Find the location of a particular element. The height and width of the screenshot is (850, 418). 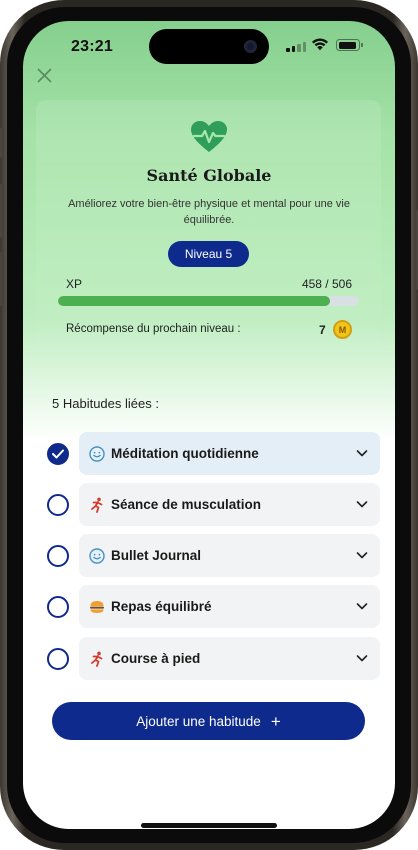

dynamic-island is located at coordinates (209, 46).